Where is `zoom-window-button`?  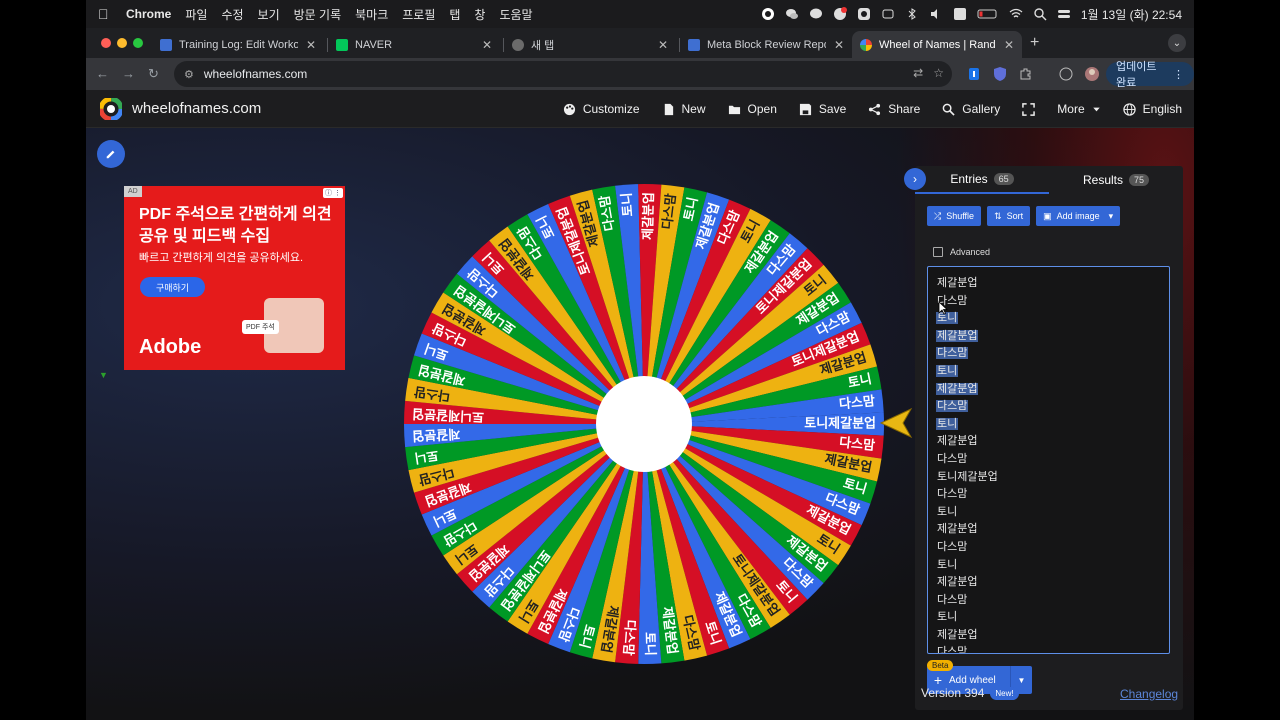
zoom-window-button is located at coordinates (138, 43).